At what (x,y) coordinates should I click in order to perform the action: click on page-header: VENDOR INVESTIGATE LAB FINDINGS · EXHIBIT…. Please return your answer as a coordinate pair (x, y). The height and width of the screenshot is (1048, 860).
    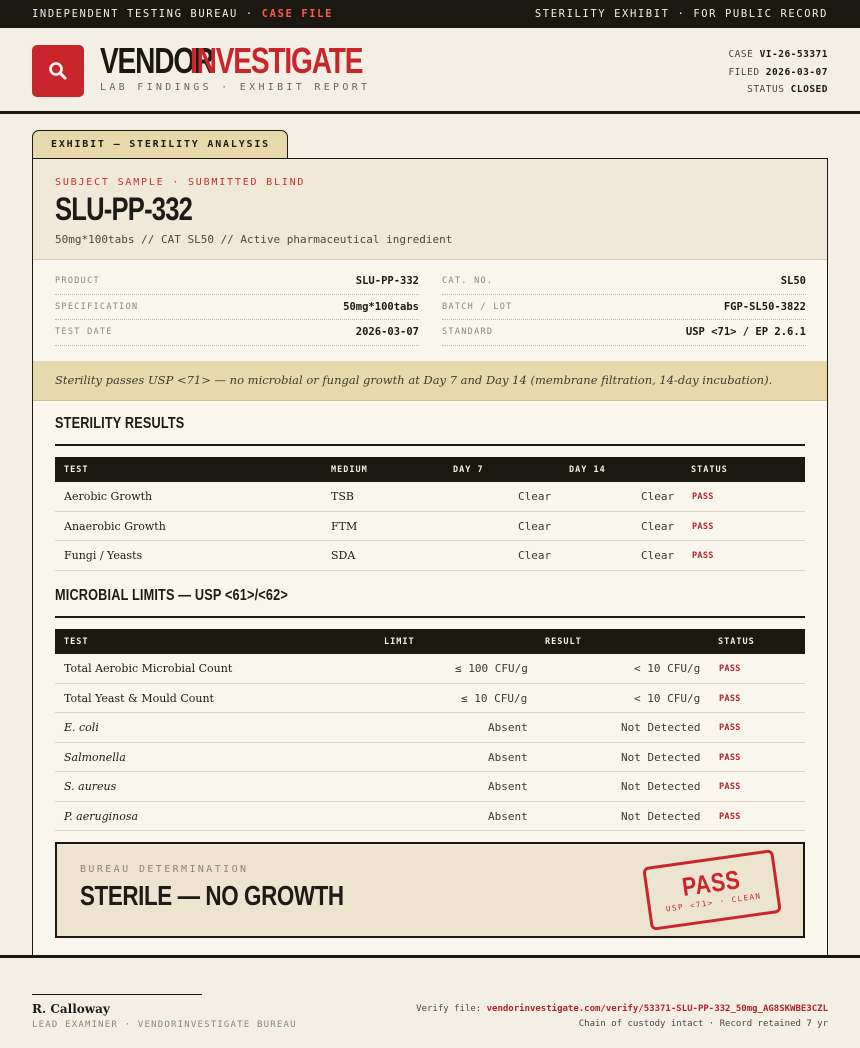
    Looking at the image, I should click on (430, 71).